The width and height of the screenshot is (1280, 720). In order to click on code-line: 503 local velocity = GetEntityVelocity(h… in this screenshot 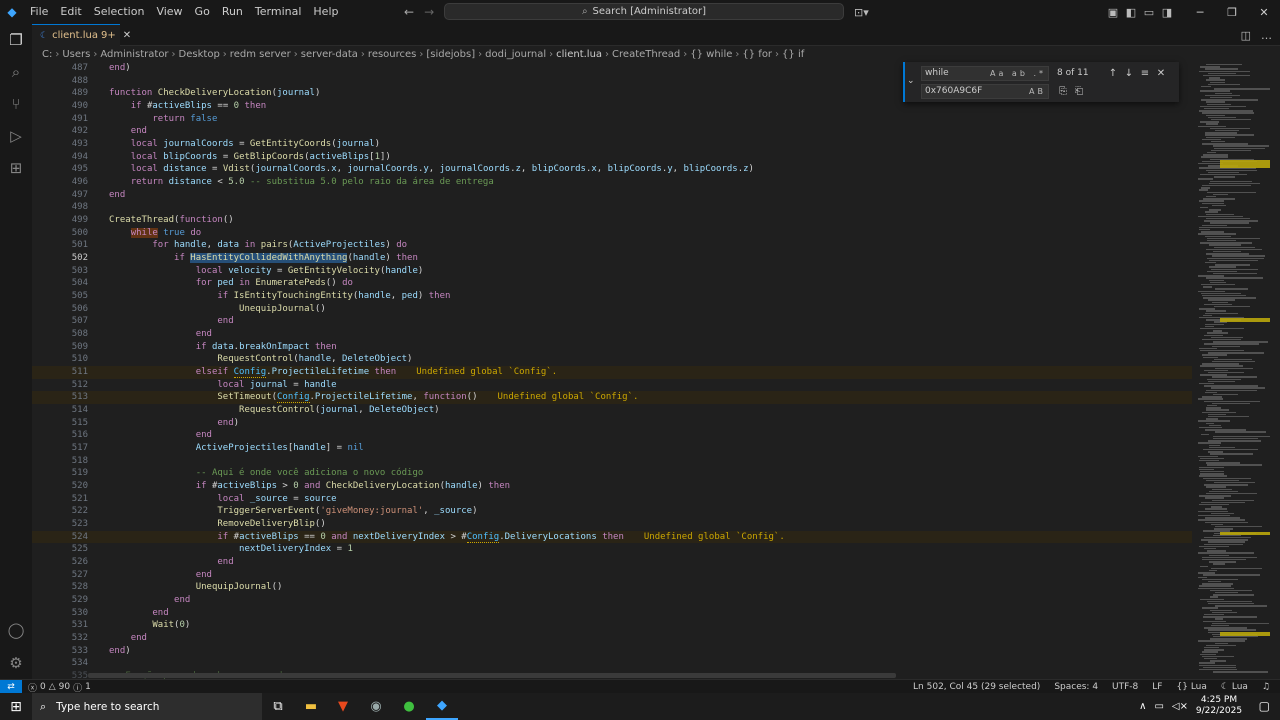, I will do `click(612, 271)`.